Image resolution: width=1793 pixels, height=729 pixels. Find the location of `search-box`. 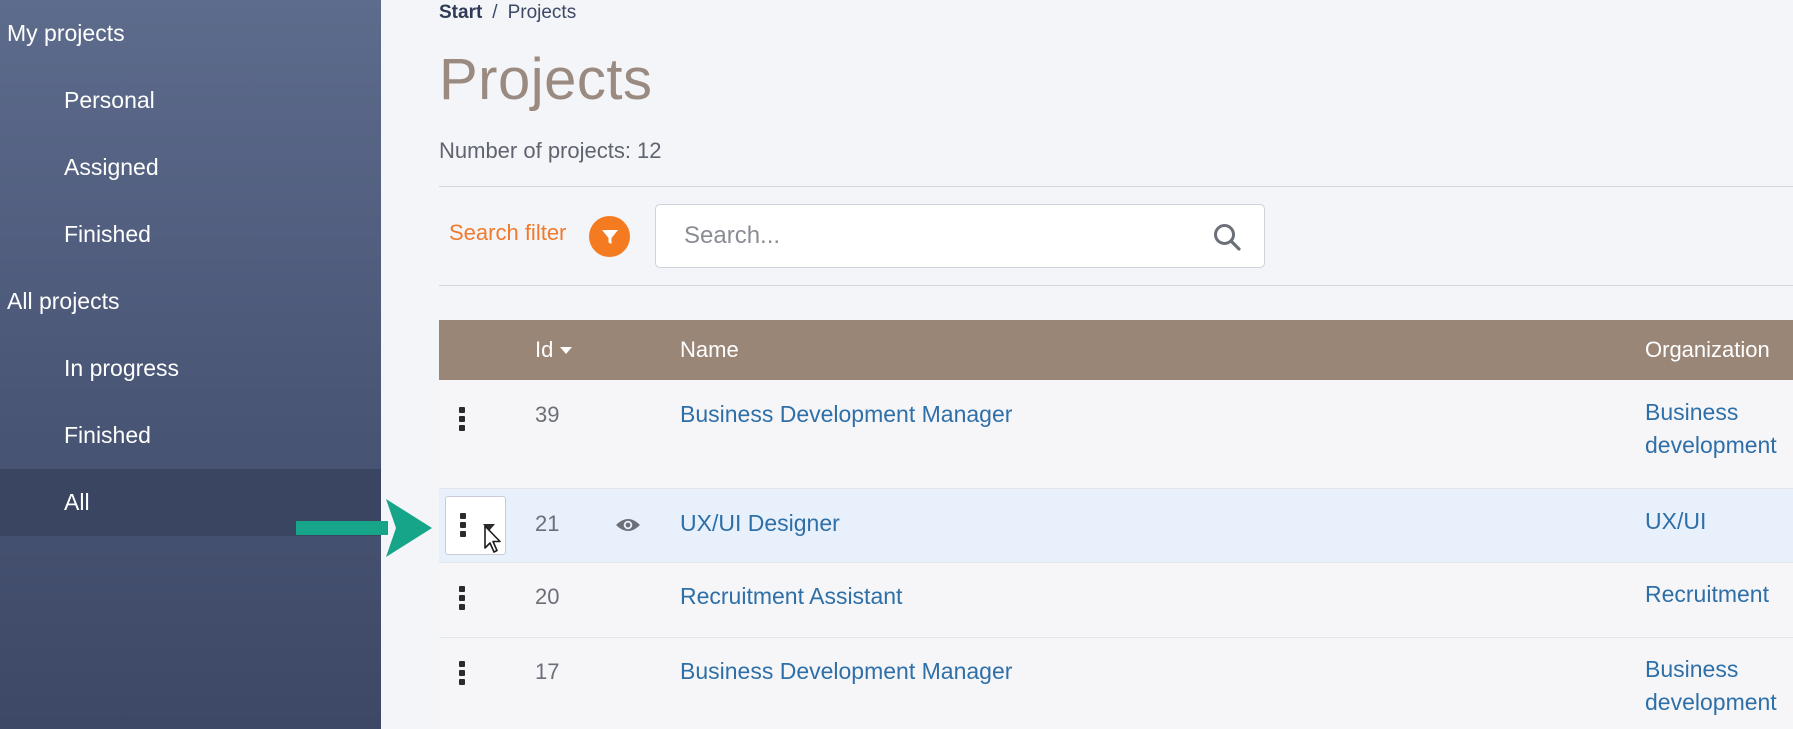

search-box is located at coordinates (960, 236).